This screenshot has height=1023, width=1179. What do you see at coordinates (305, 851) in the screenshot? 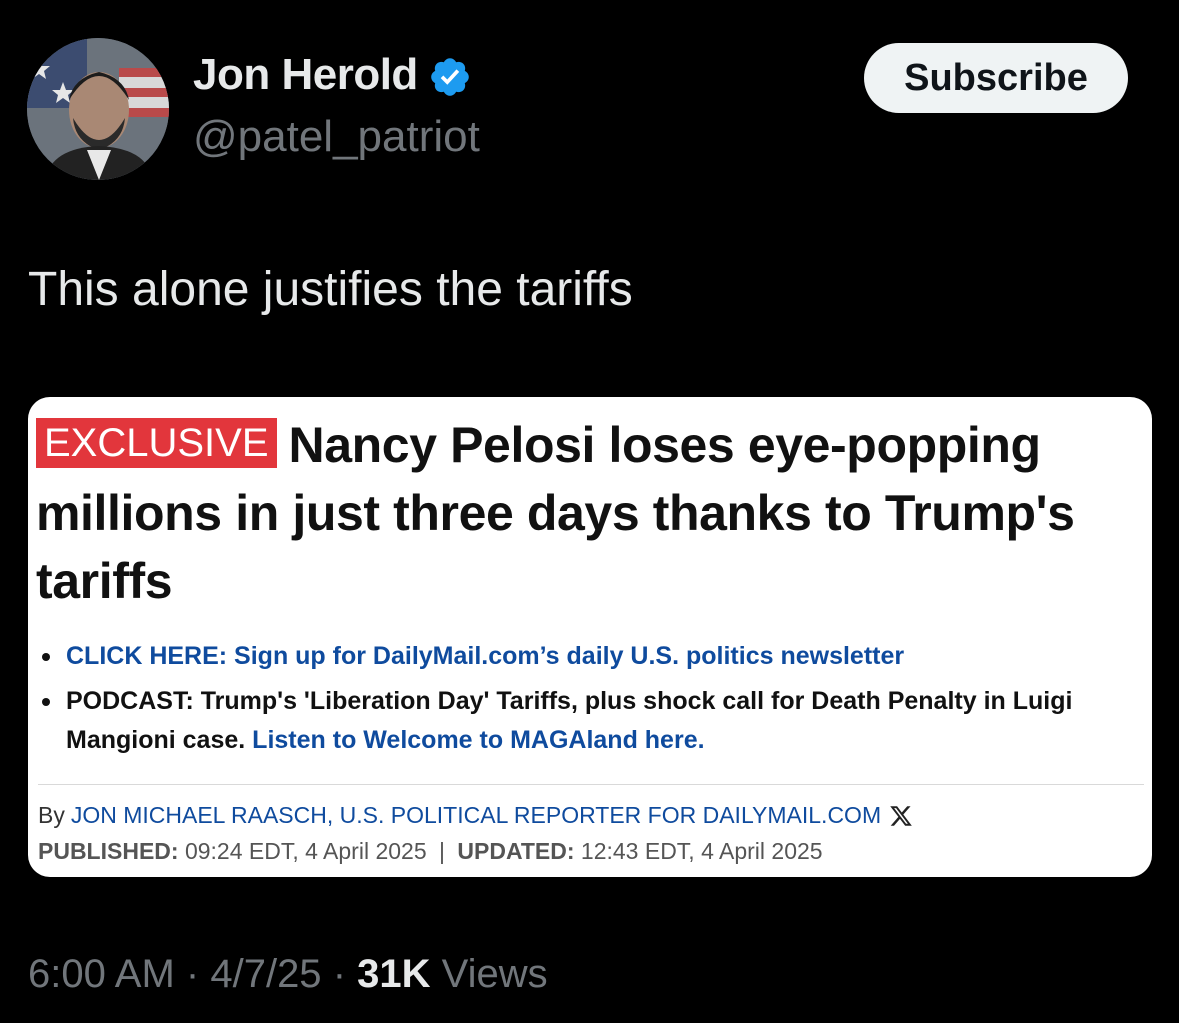
I see `published-value: 09:24 EDT, 4 April 2025` at bounding box center [305, 851].